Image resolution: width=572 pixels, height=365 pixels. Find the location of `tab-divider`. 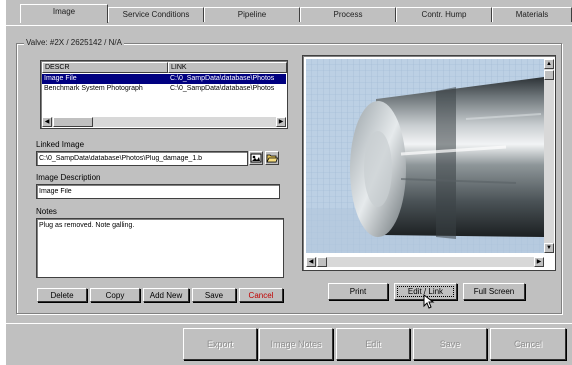

tab-divider is located at coordinates (289, 25).